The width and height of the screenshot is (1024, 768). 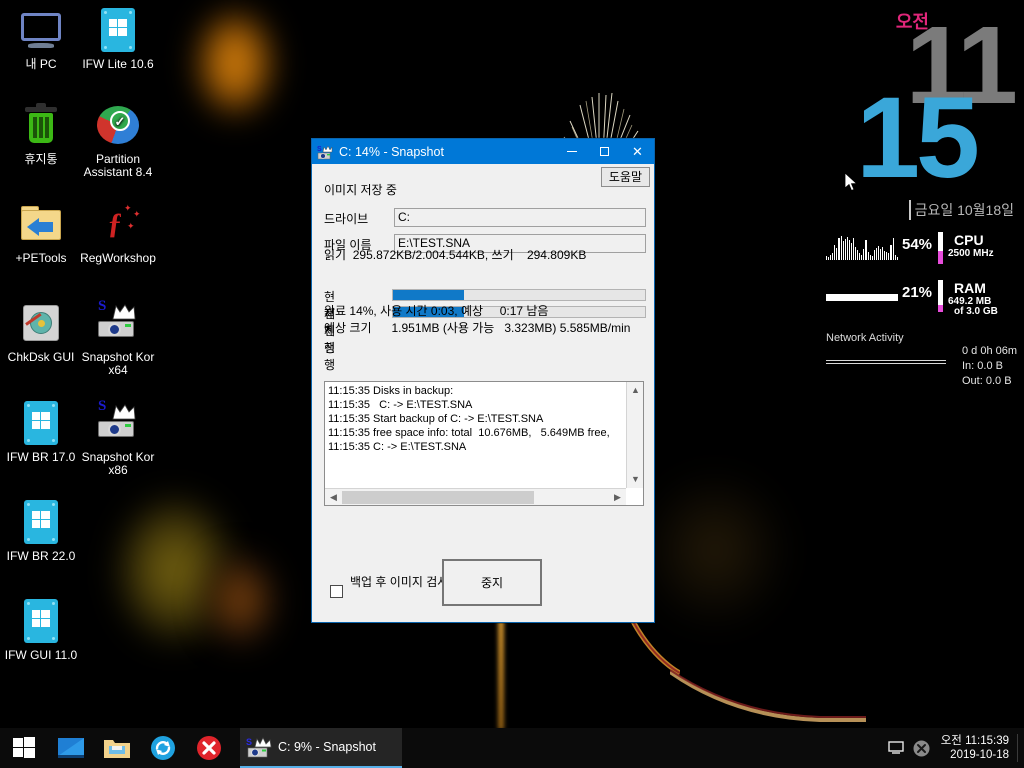 I want to click on cpu-graph, so click(x=862, y=248).